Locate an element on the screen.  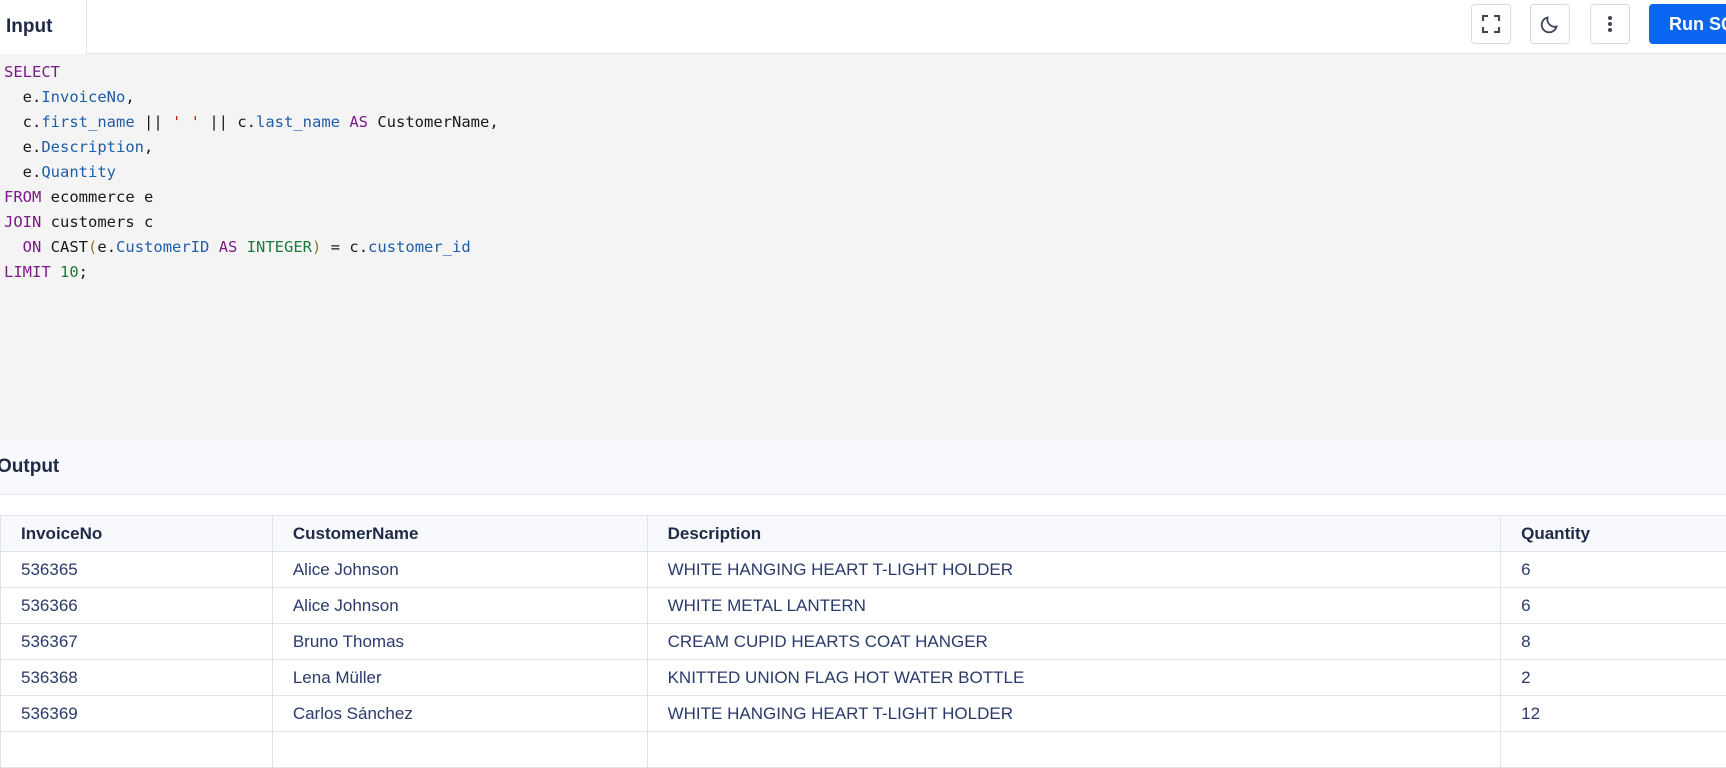
cell-quantity is located at coordinates (1613, 750).